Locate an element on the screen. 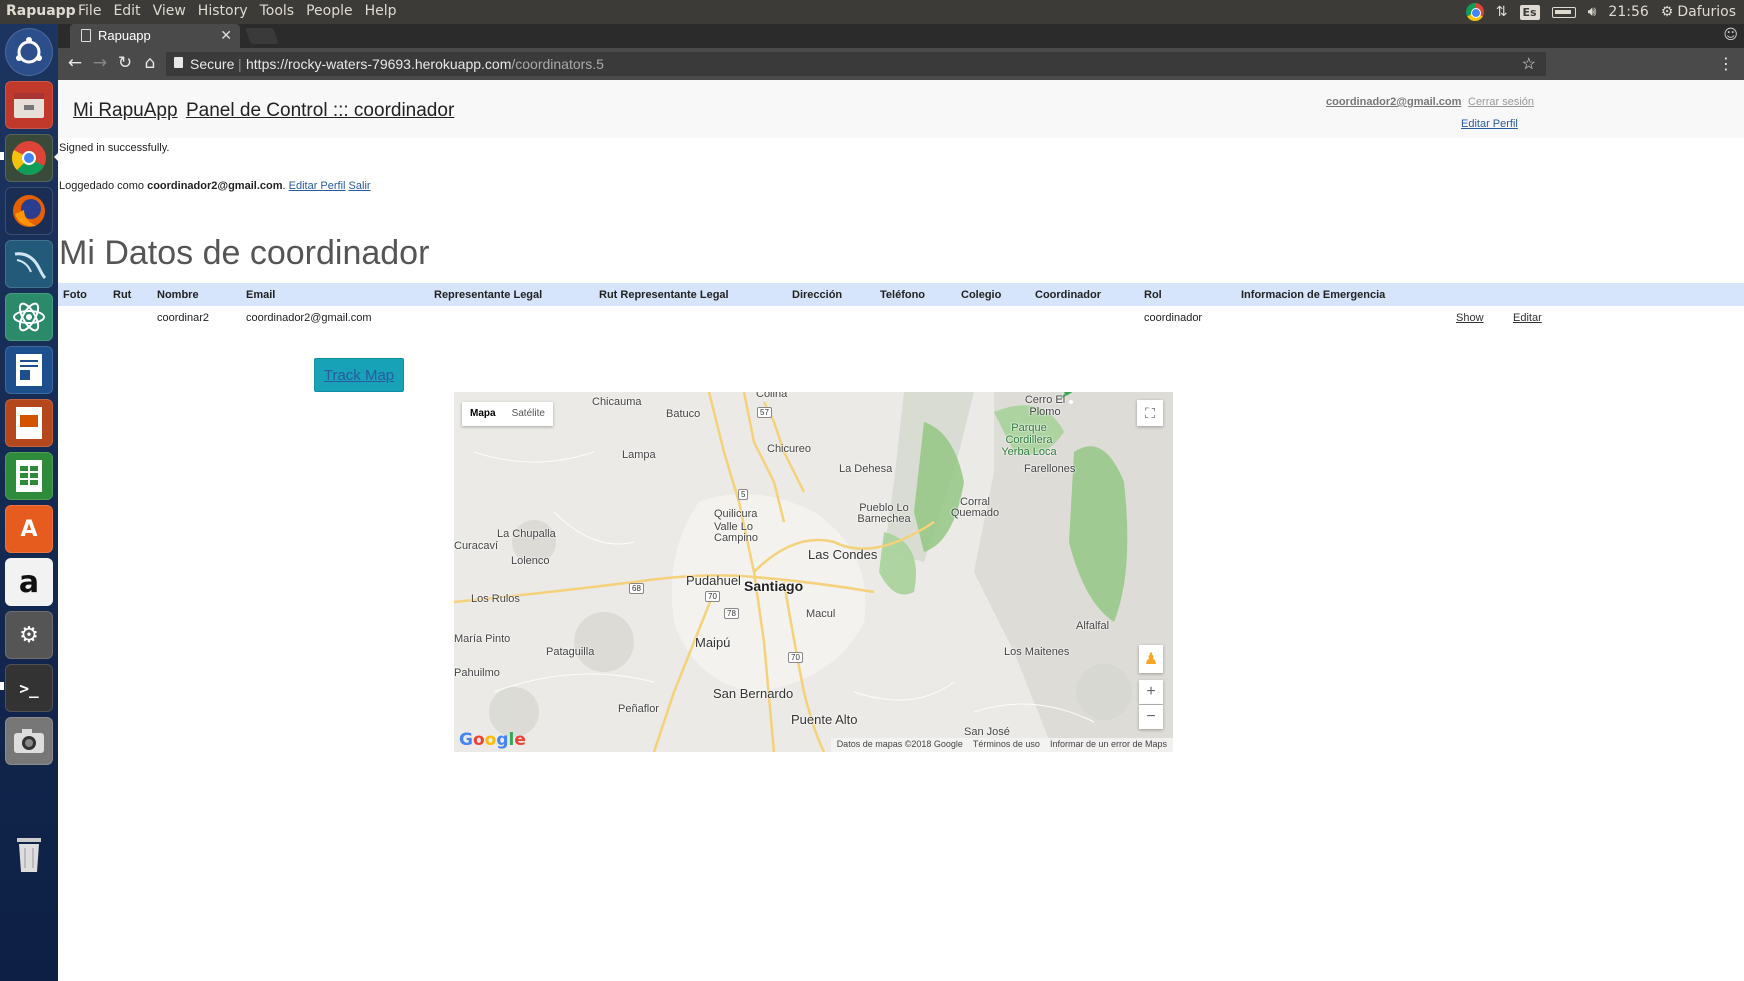  zoom-out-button: − is located at coordinates (1151, 717).